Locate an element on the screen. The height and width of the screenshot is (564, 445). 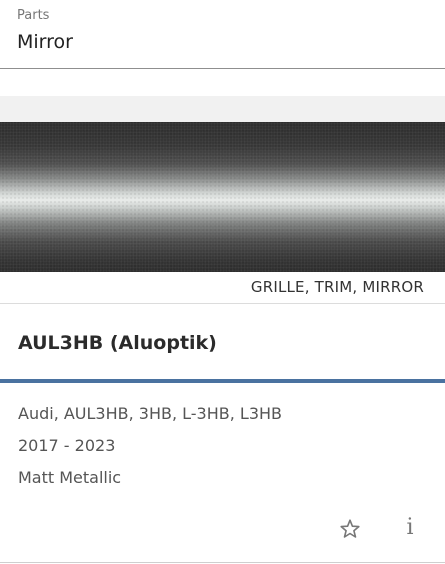
info-button: i is located at coordinates (410, 528).